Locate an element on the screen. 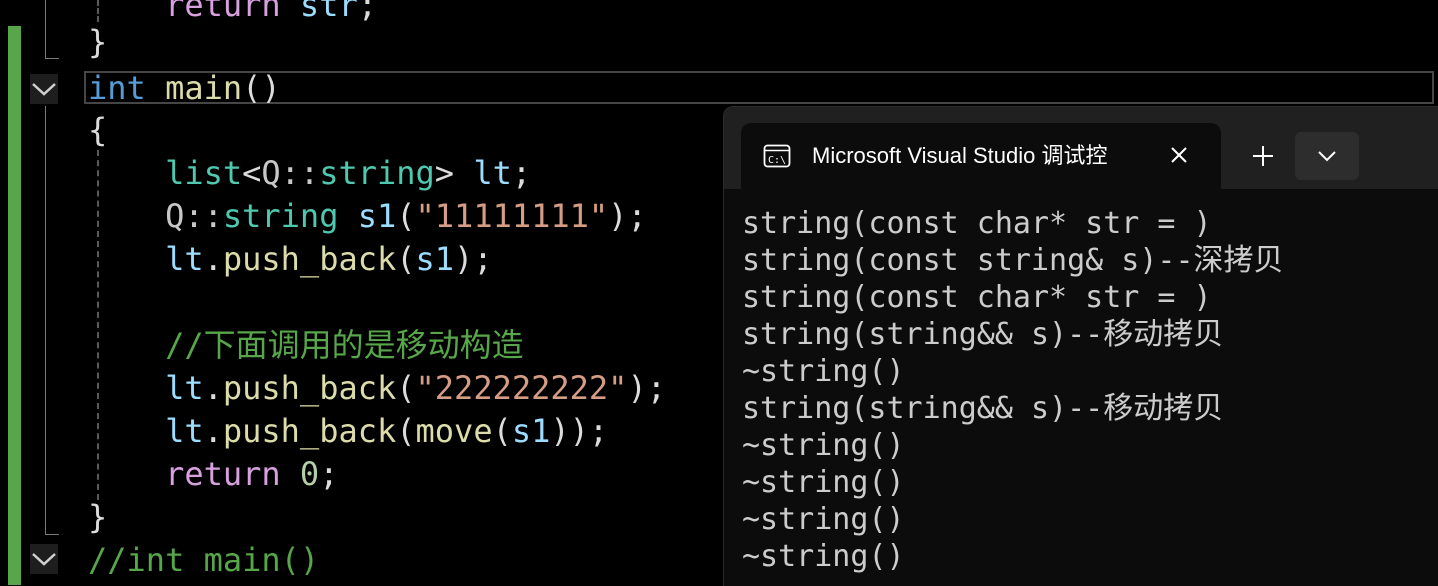 The image size is (1438, 586). code-line: return str; is located at coordinates (271, 12).